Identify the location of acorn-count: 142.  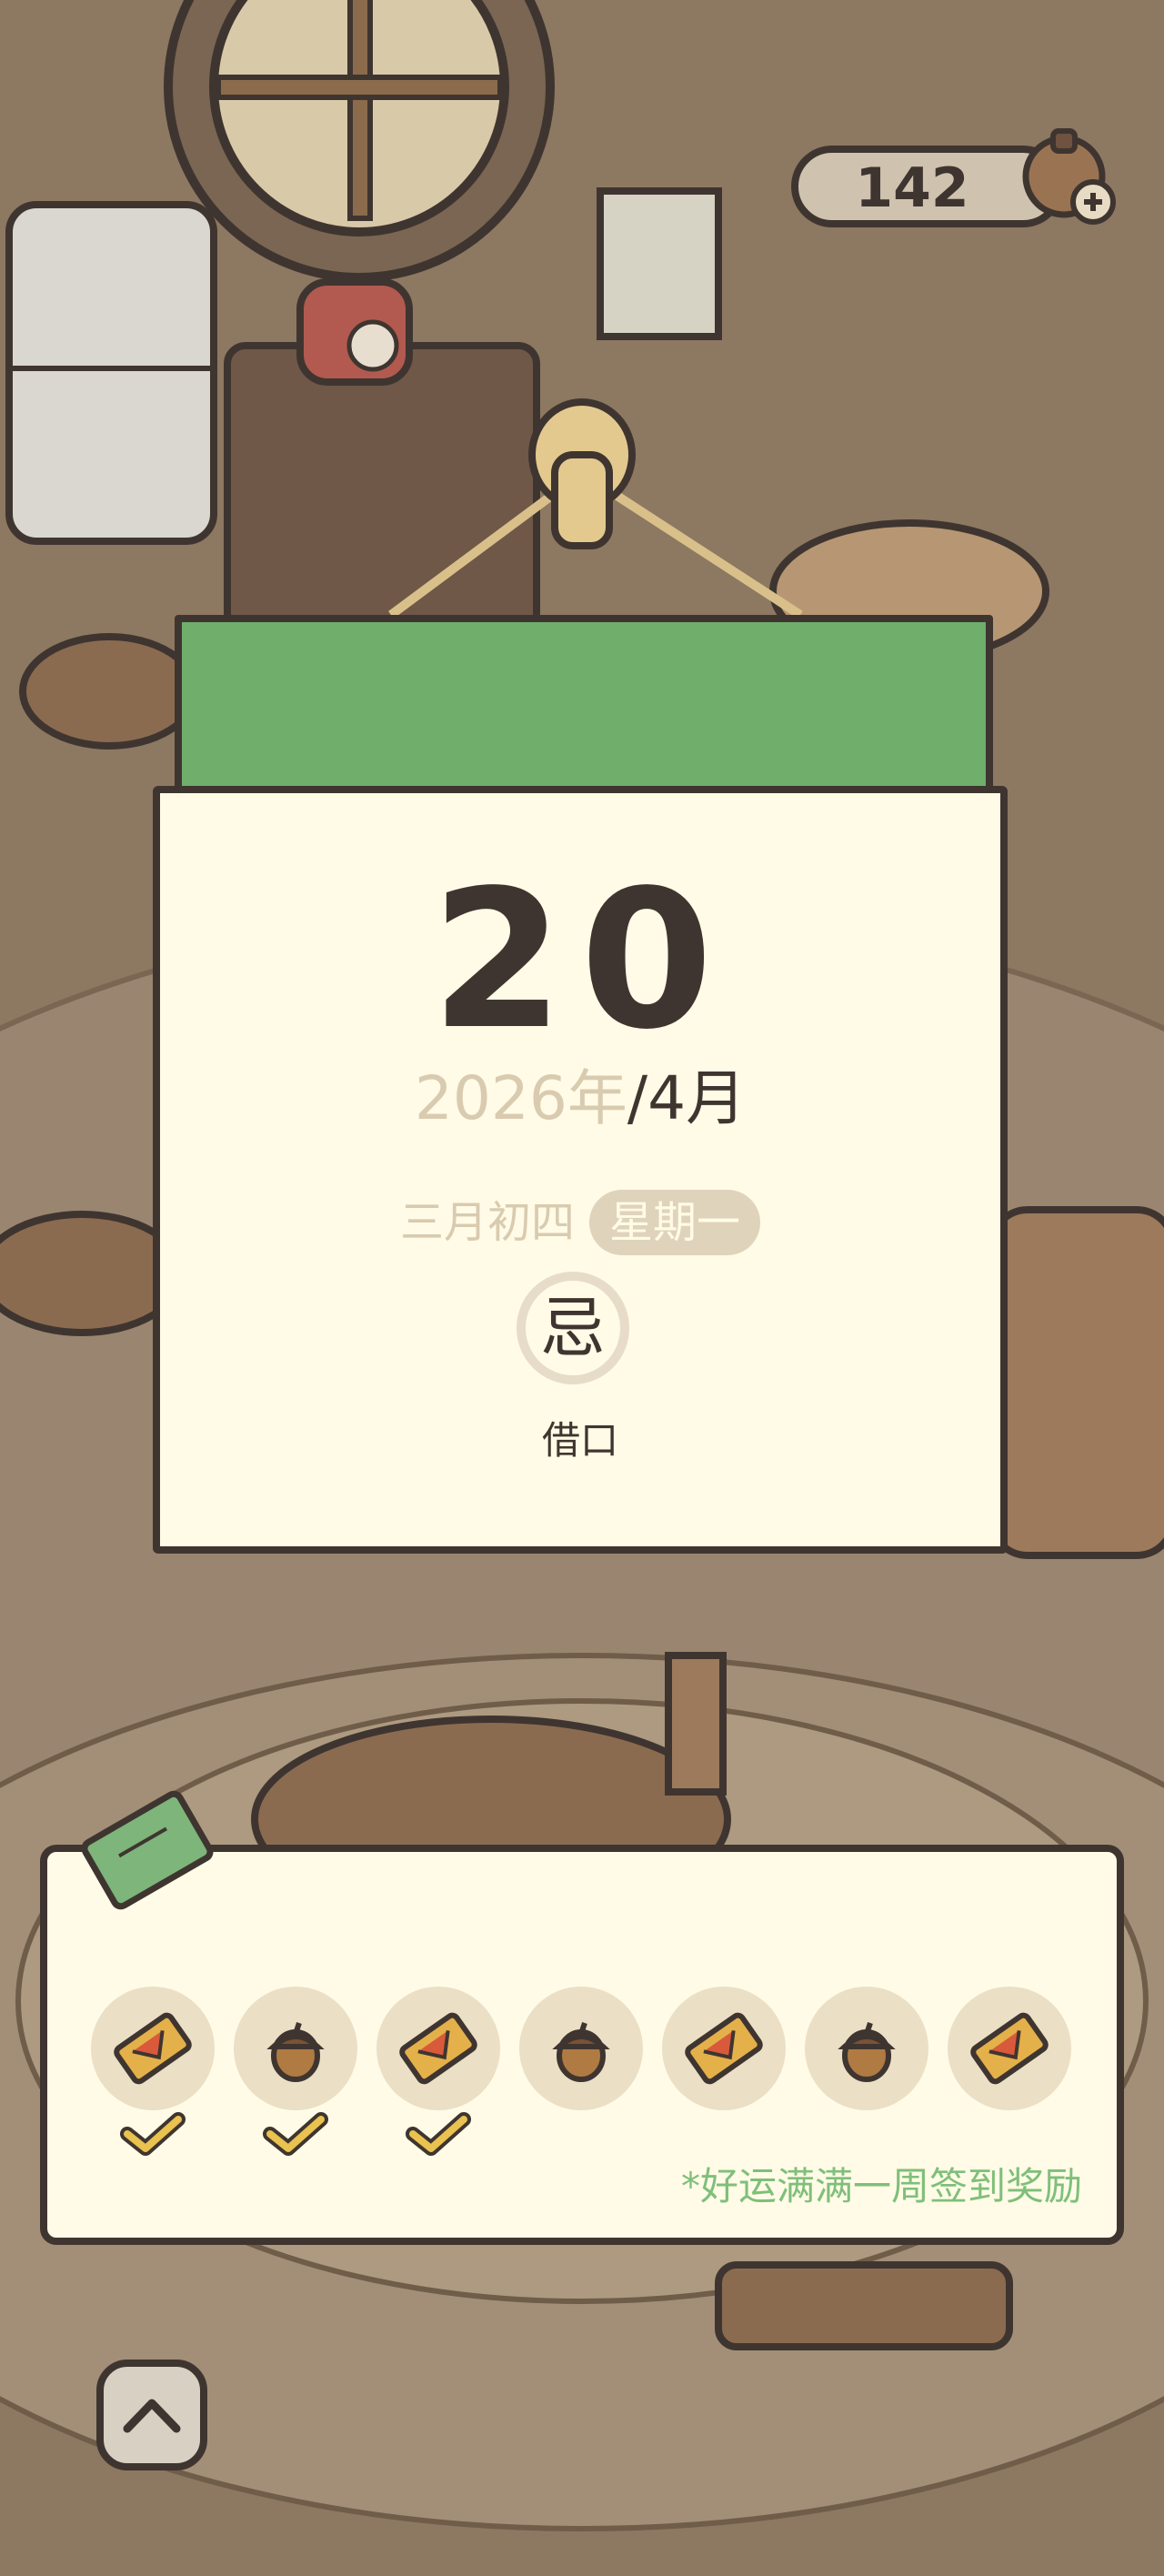
(912, 188).